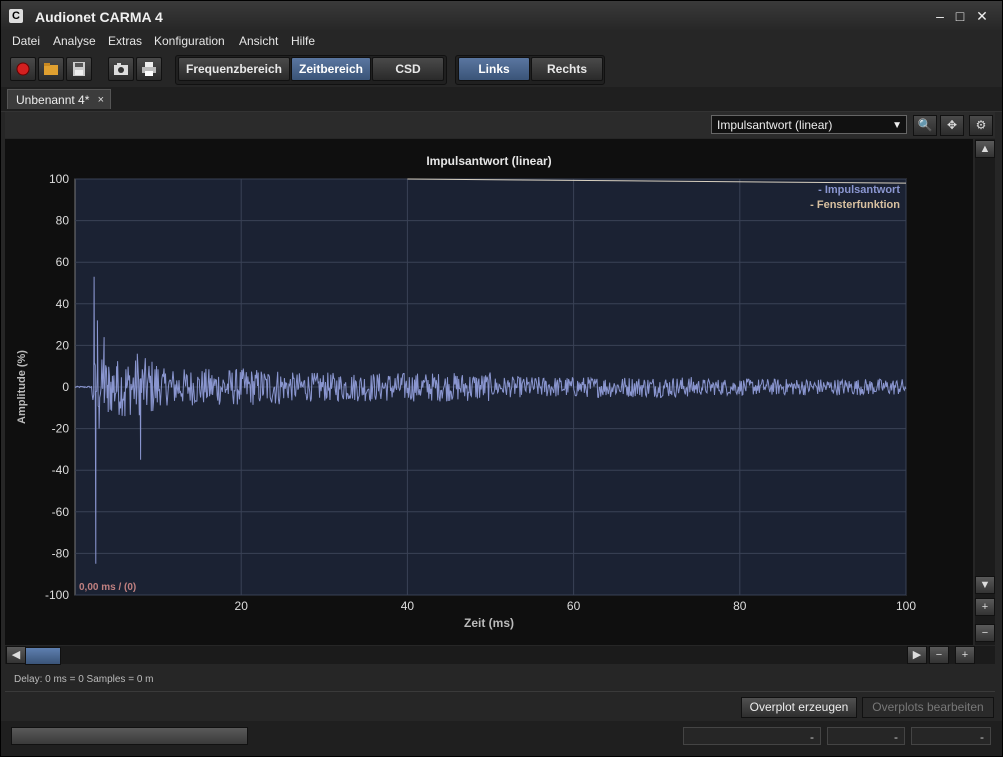 The height and width of the screenshot is (757, 1003). Describe the element at coordinates (53, 100) in the screenshot. I see `document-tab-label: Unbenannt 4*` at that location.